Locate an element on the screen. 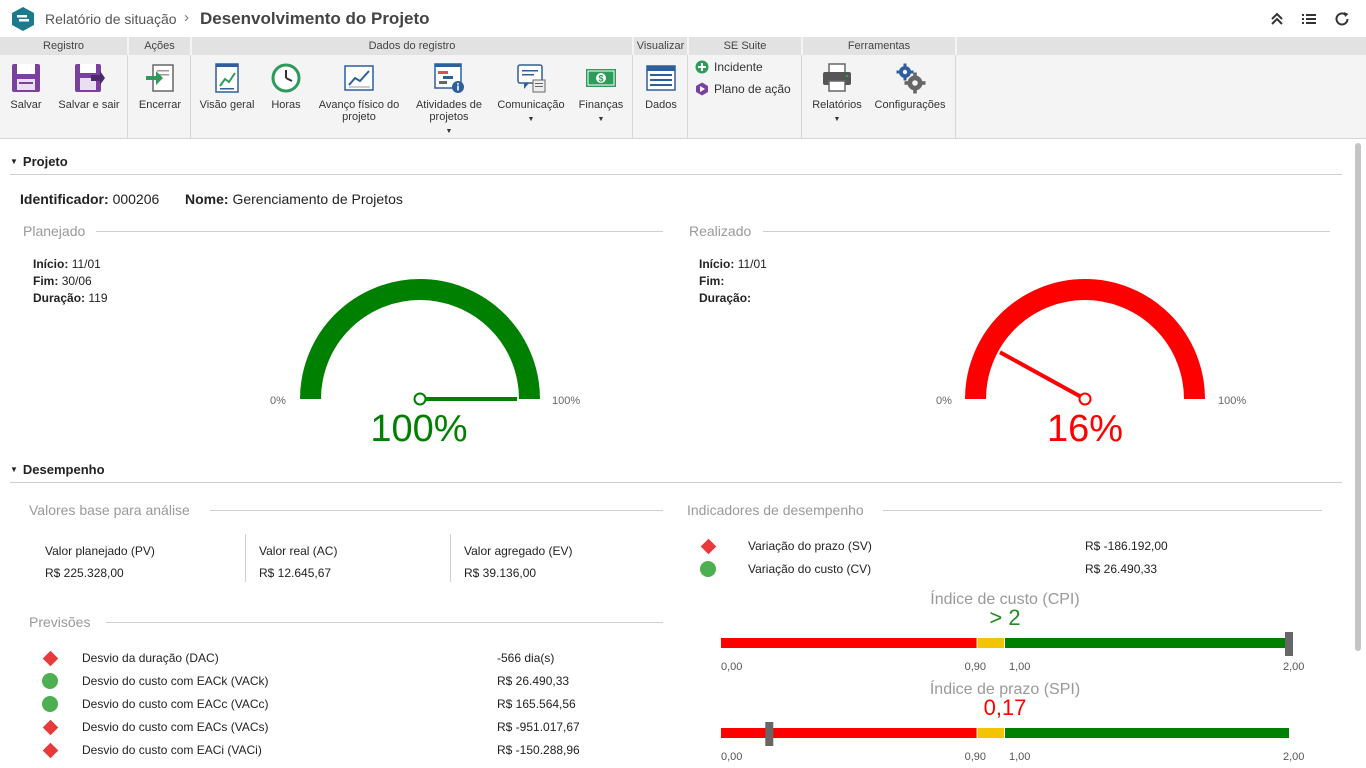  action-plan-button: Plano de ação is located at coordinates (743, 89).